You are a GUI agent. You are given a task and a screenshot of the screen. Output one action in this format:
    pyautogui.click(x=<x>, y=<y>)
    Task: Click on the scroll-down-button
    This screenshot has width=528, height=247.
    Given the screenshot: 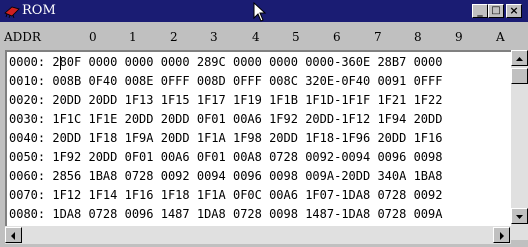 What is the action you would take?
    pyautogui.click(x=519, y=216)
    